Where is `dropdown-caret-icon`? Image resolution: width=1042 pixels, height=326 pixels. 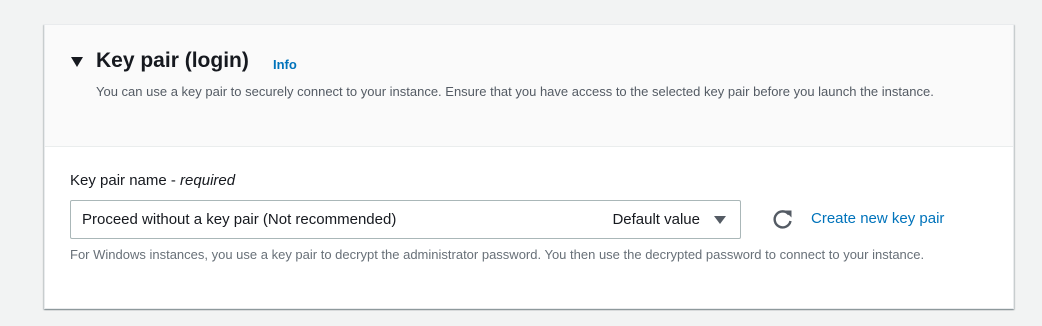 dropdown-caret-icon is located at coordinates (720, 220).